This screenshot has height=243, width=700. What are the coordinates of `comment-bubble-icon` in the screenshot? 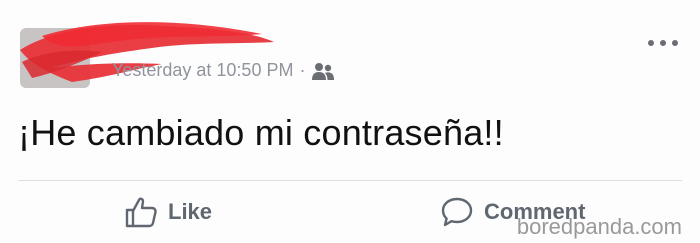 It's located at (457, 212).